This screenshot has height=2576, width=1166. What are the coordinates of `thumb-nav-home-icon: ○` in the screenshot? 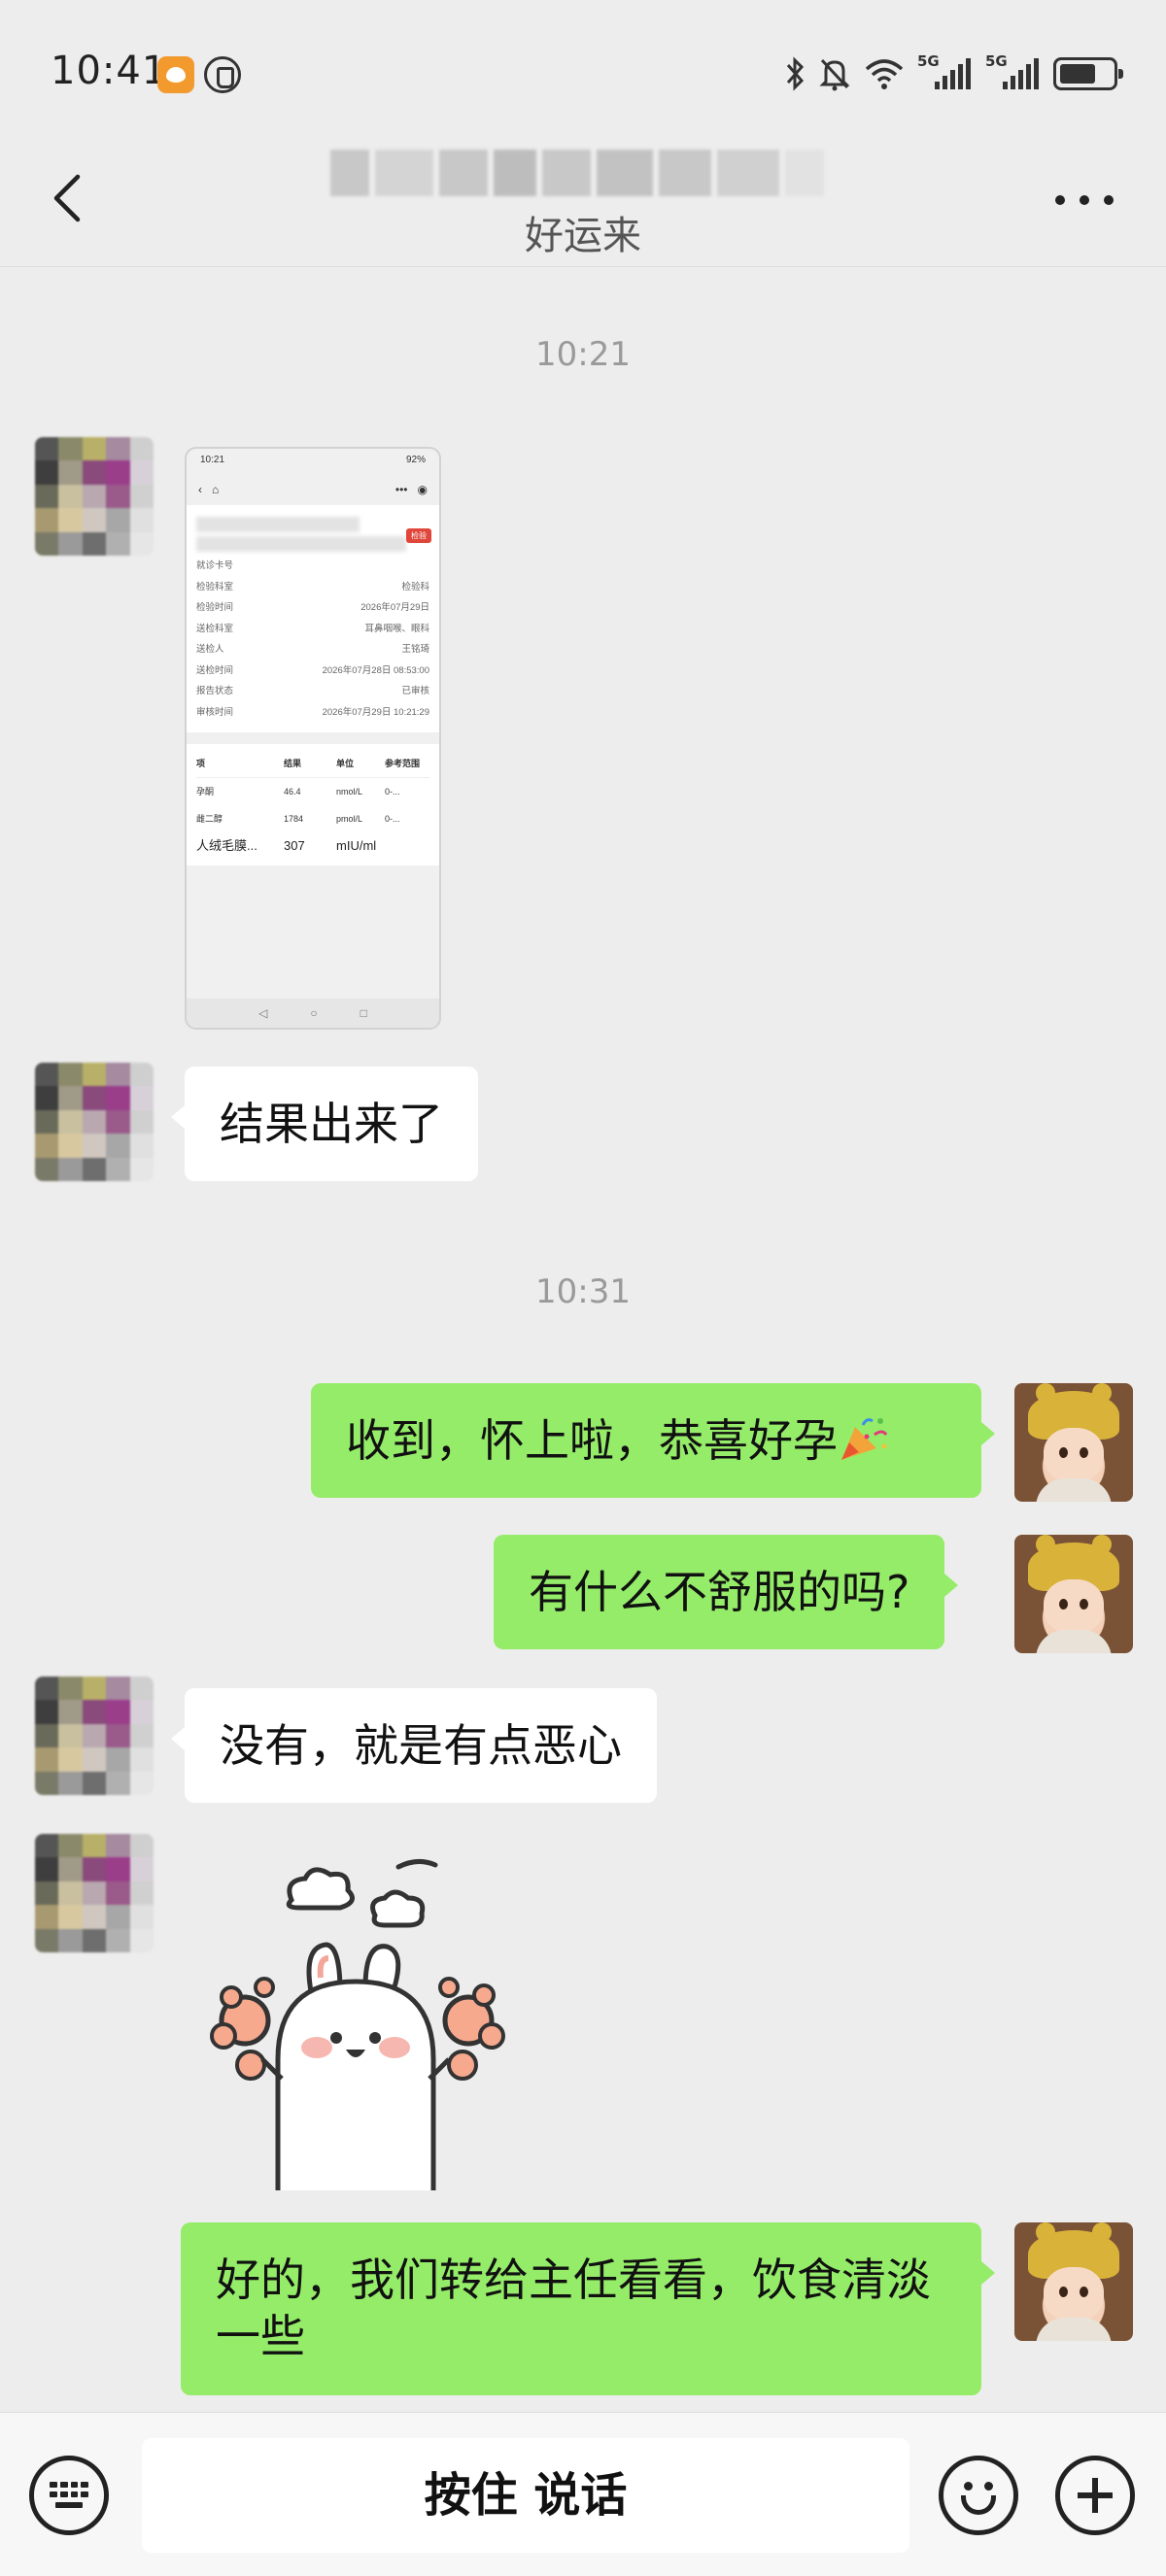 It's located at (314, 1013).